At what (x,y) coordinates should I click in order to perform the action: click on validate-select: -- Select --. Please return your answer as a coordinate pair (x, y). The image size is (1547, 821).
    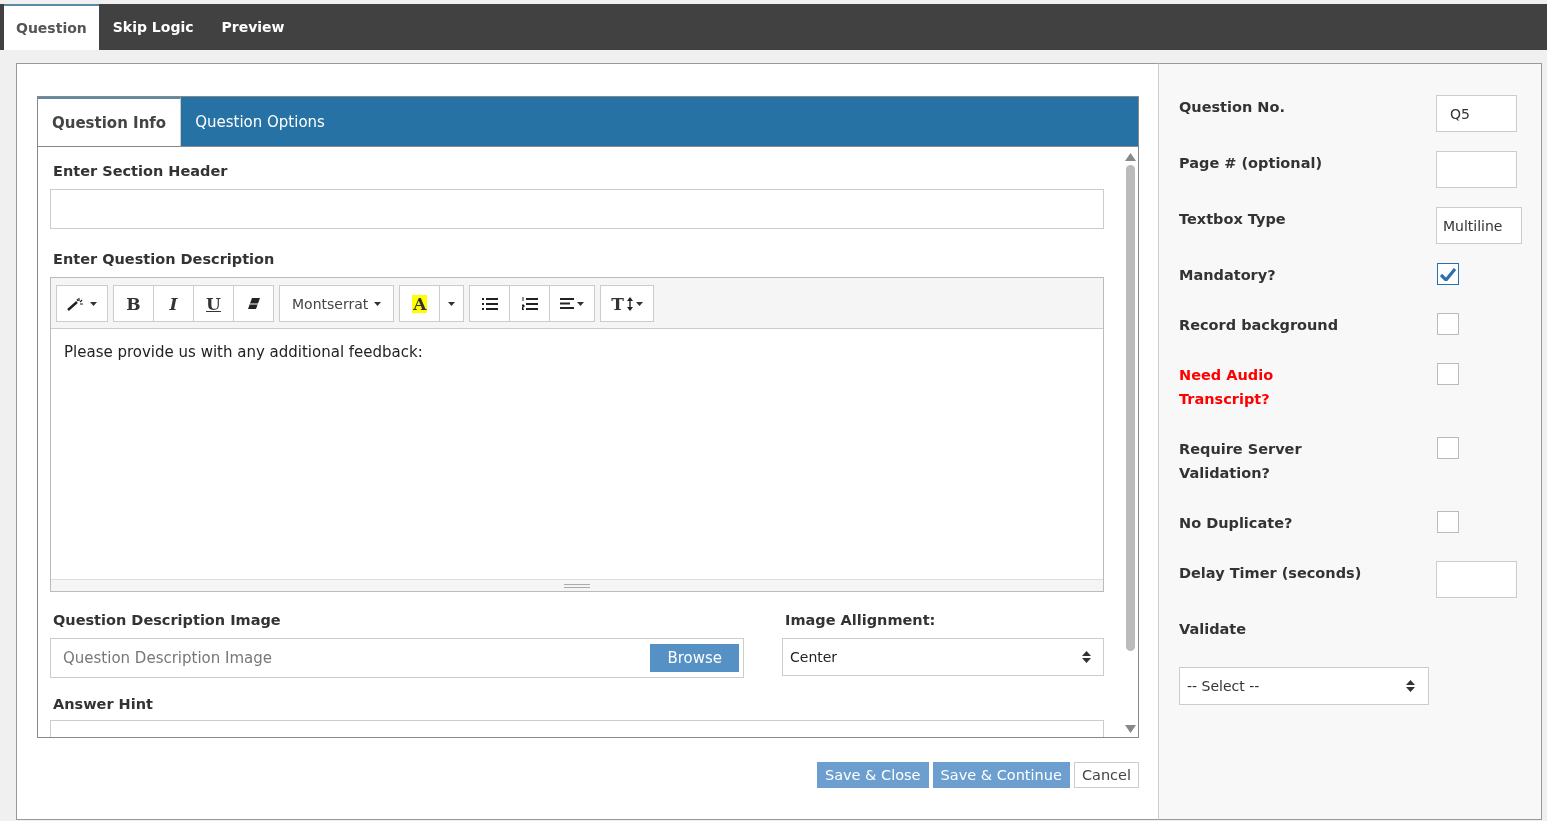
    Looking at the image, I should click on (1304, 686).